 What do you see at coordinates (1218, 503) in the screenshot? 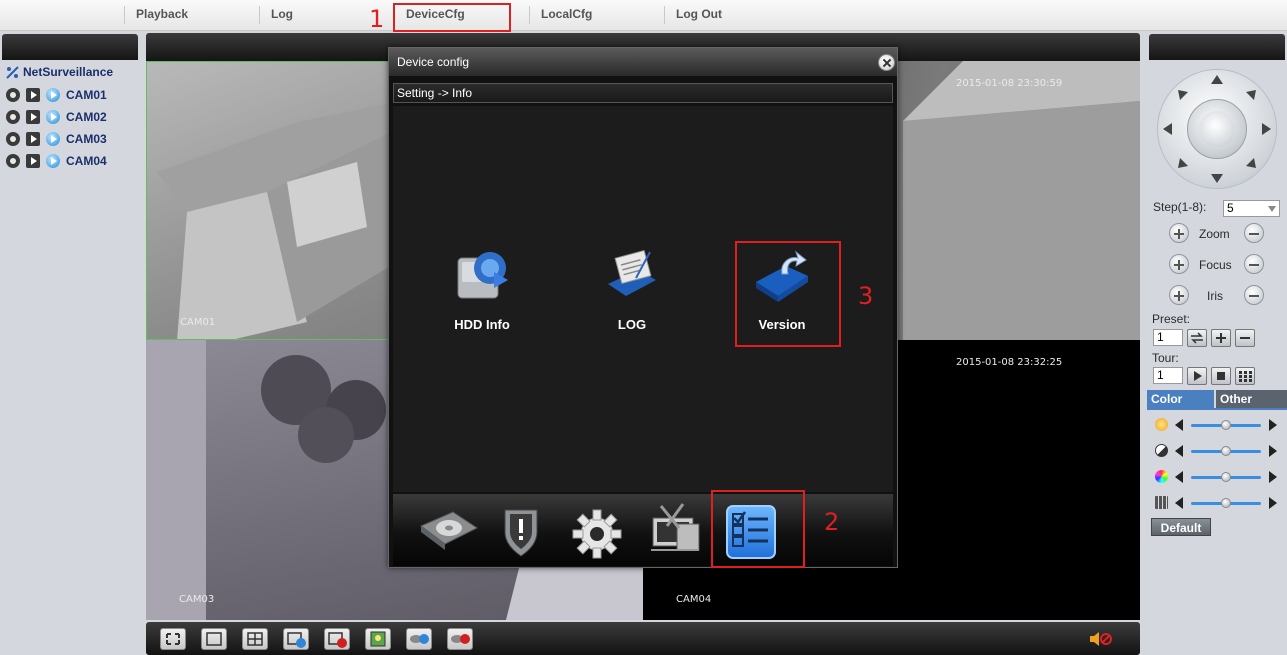
I see `hue-slider` at bounding box center [1218, 503].